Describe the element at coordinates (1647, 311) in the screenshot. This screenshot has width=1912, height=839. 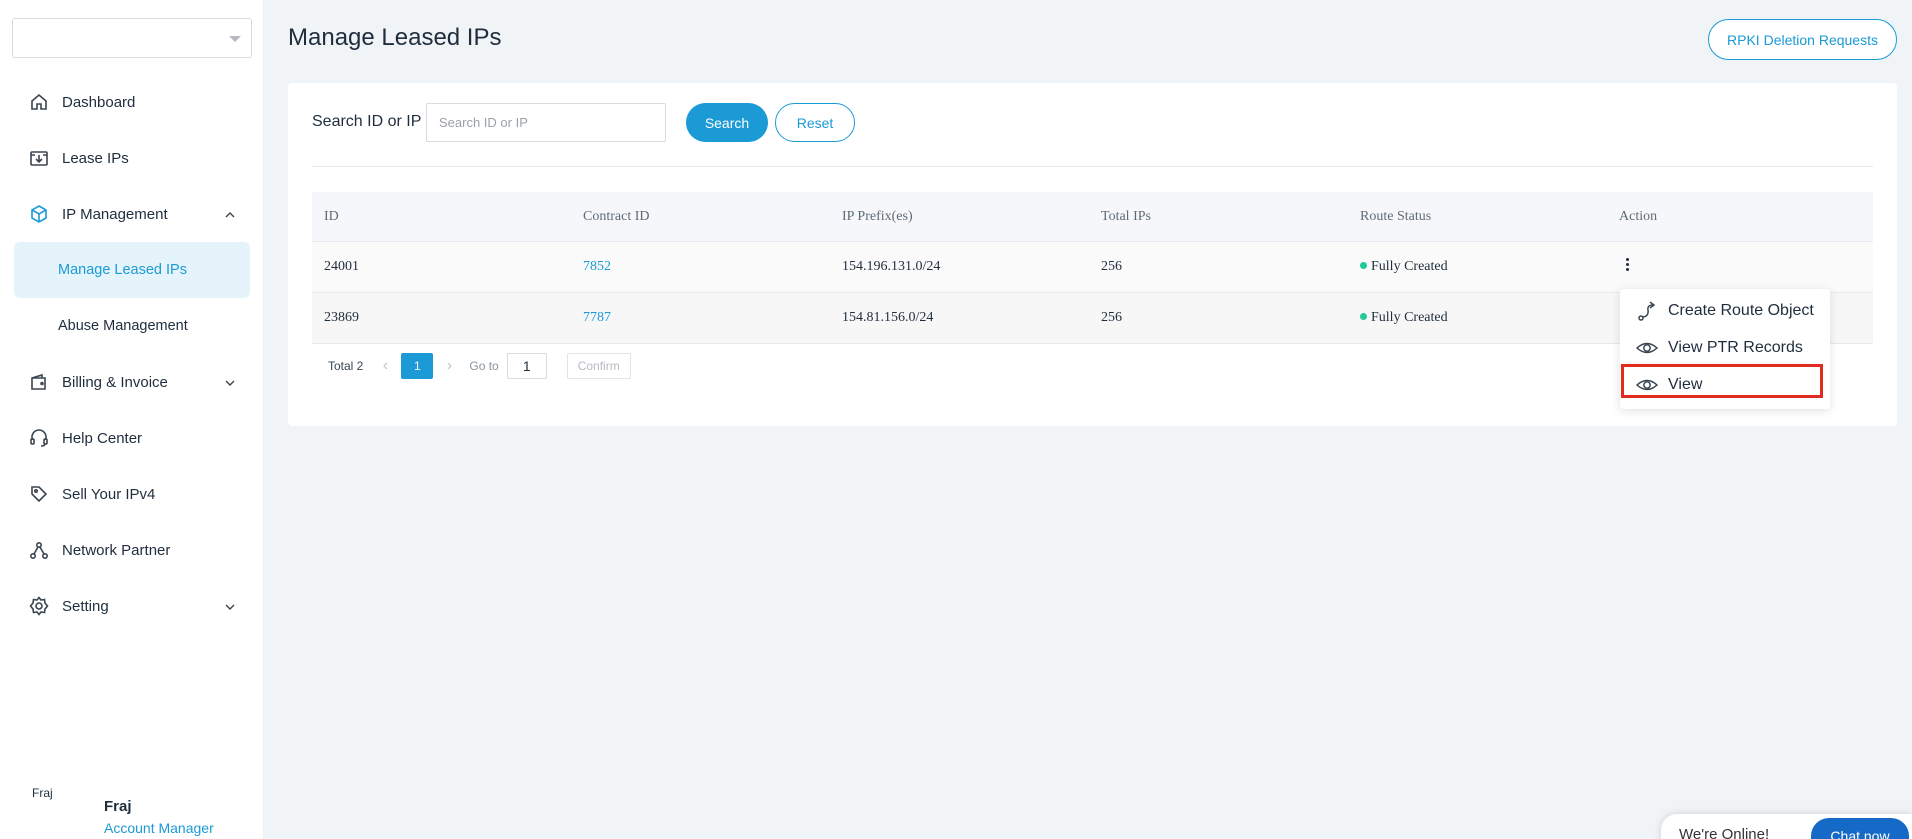
I see `route-icon` at that location.